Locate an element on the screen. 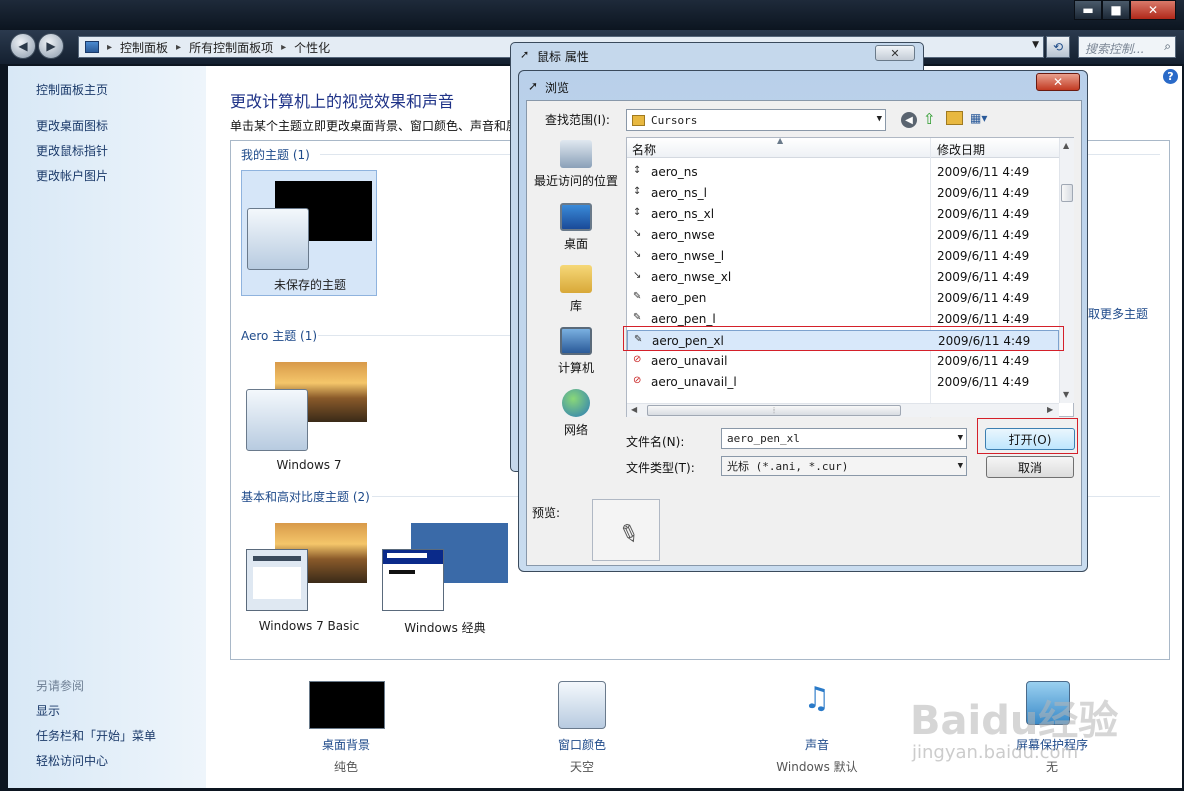 The image size is (1184, 791). forward-button: ▶ is located at coordinates (51, 46).